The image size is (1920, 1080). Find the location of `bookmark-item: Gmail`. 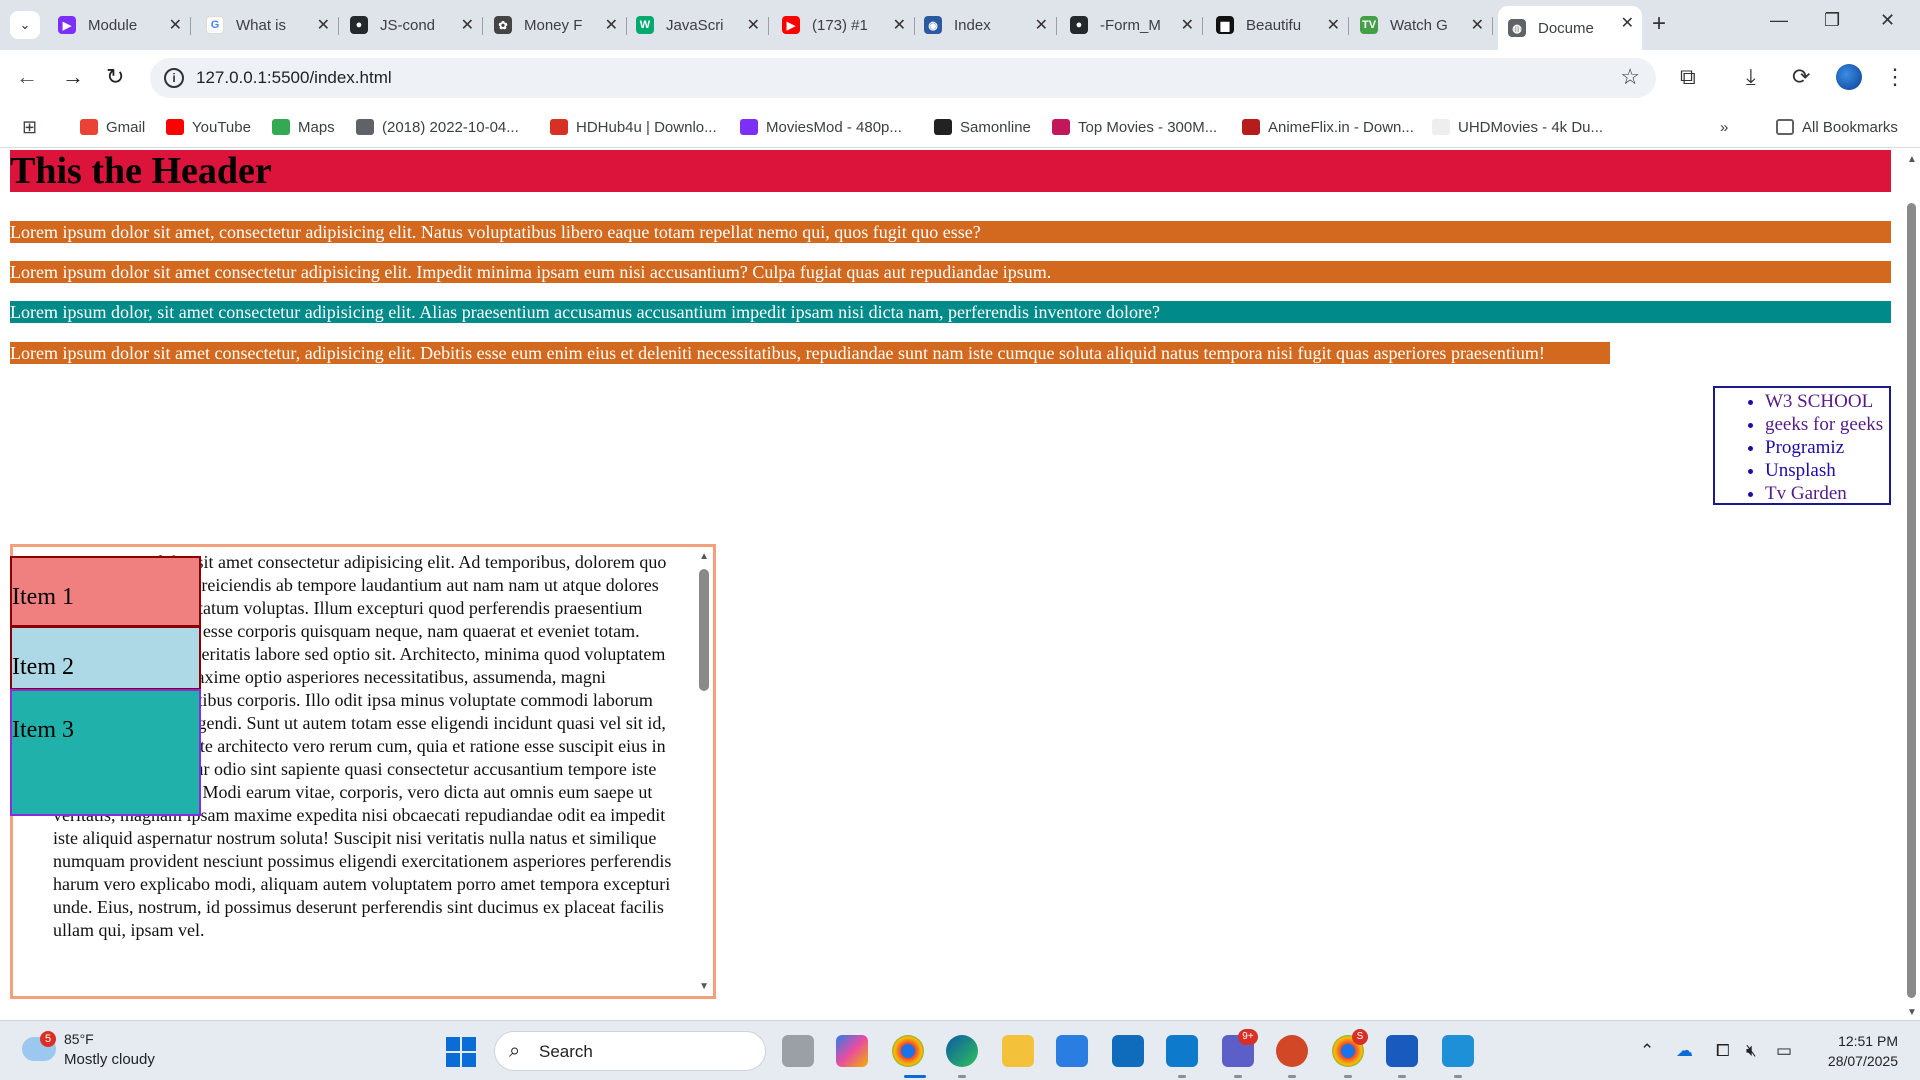

bookmark-item: Gmail is located at coordinates (112, 127).